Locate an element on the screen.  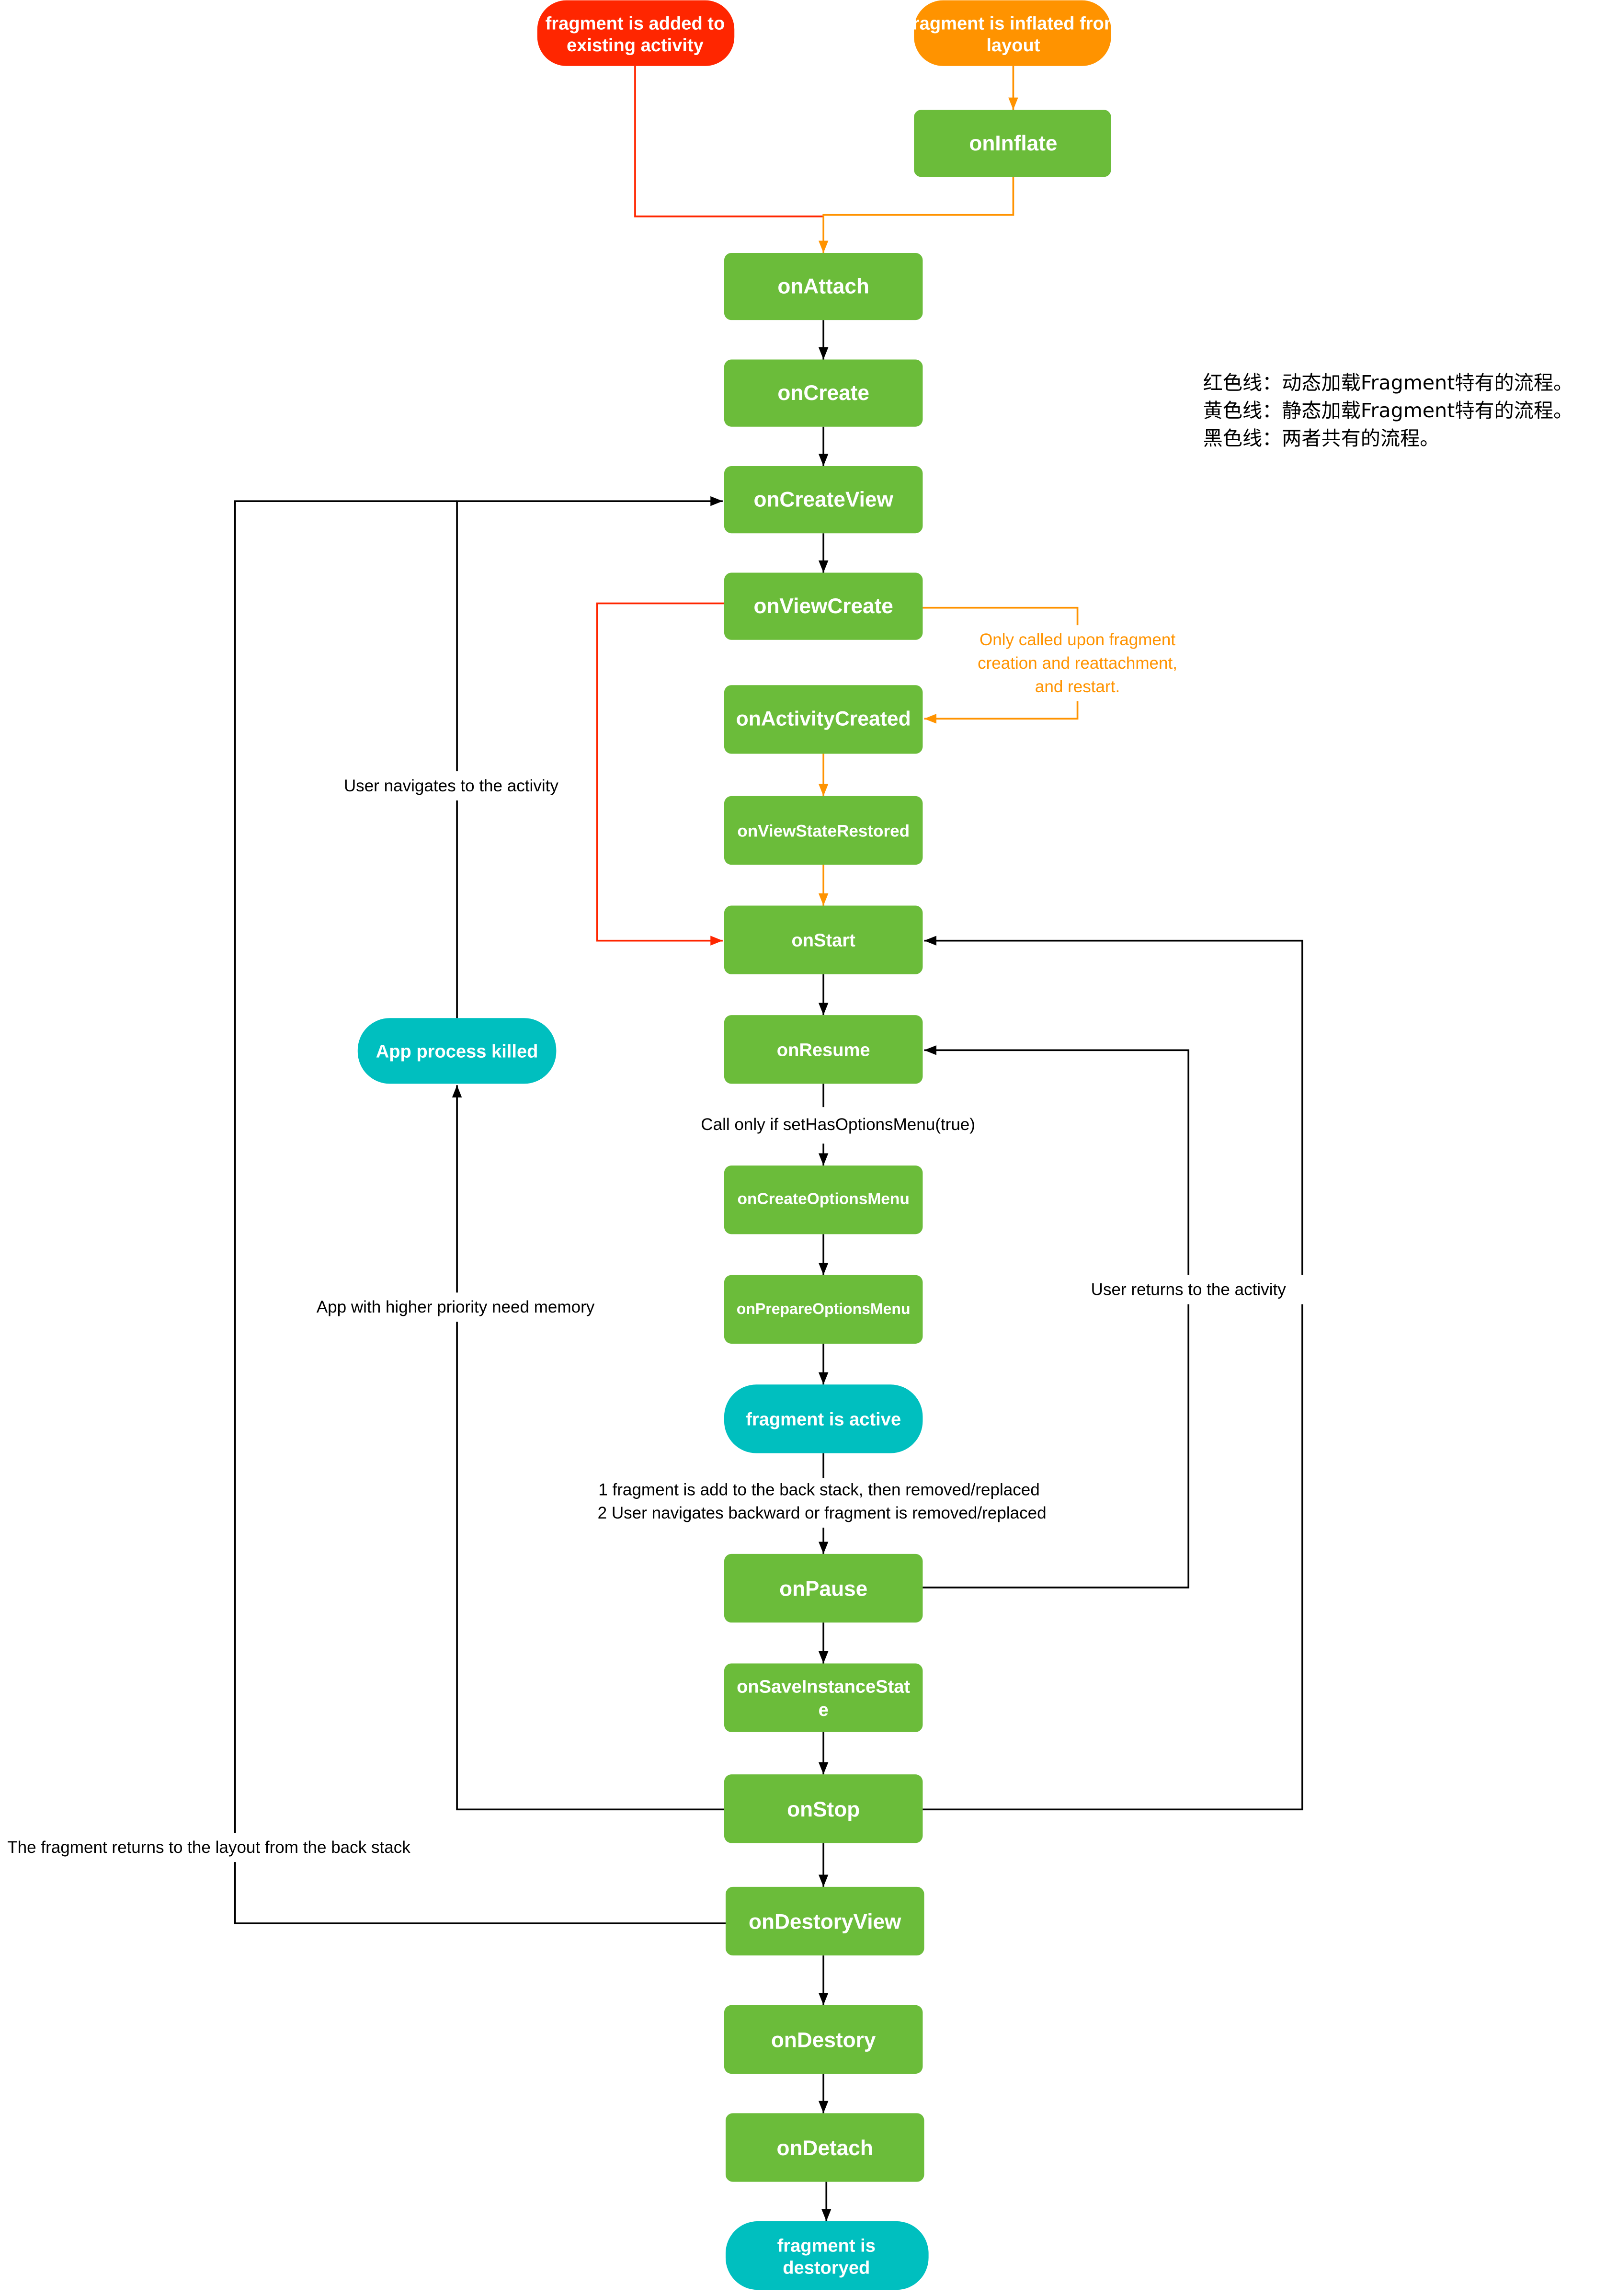
note-only-called-line1: Only called upon fragment is located at coordinates (1078, 639).